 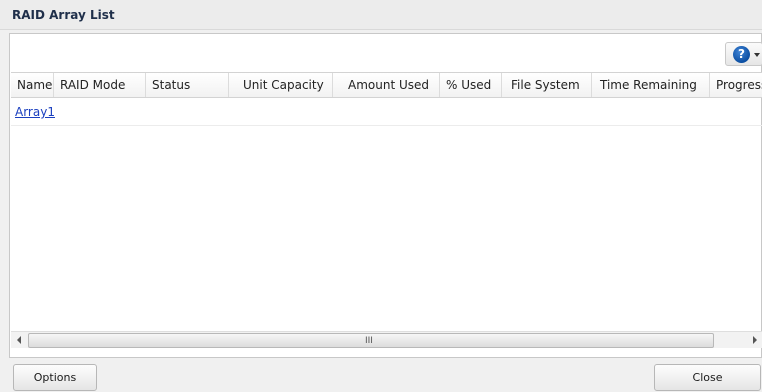 I want to click on column-header-percent-used: % Used, so click(x=471, y=85).